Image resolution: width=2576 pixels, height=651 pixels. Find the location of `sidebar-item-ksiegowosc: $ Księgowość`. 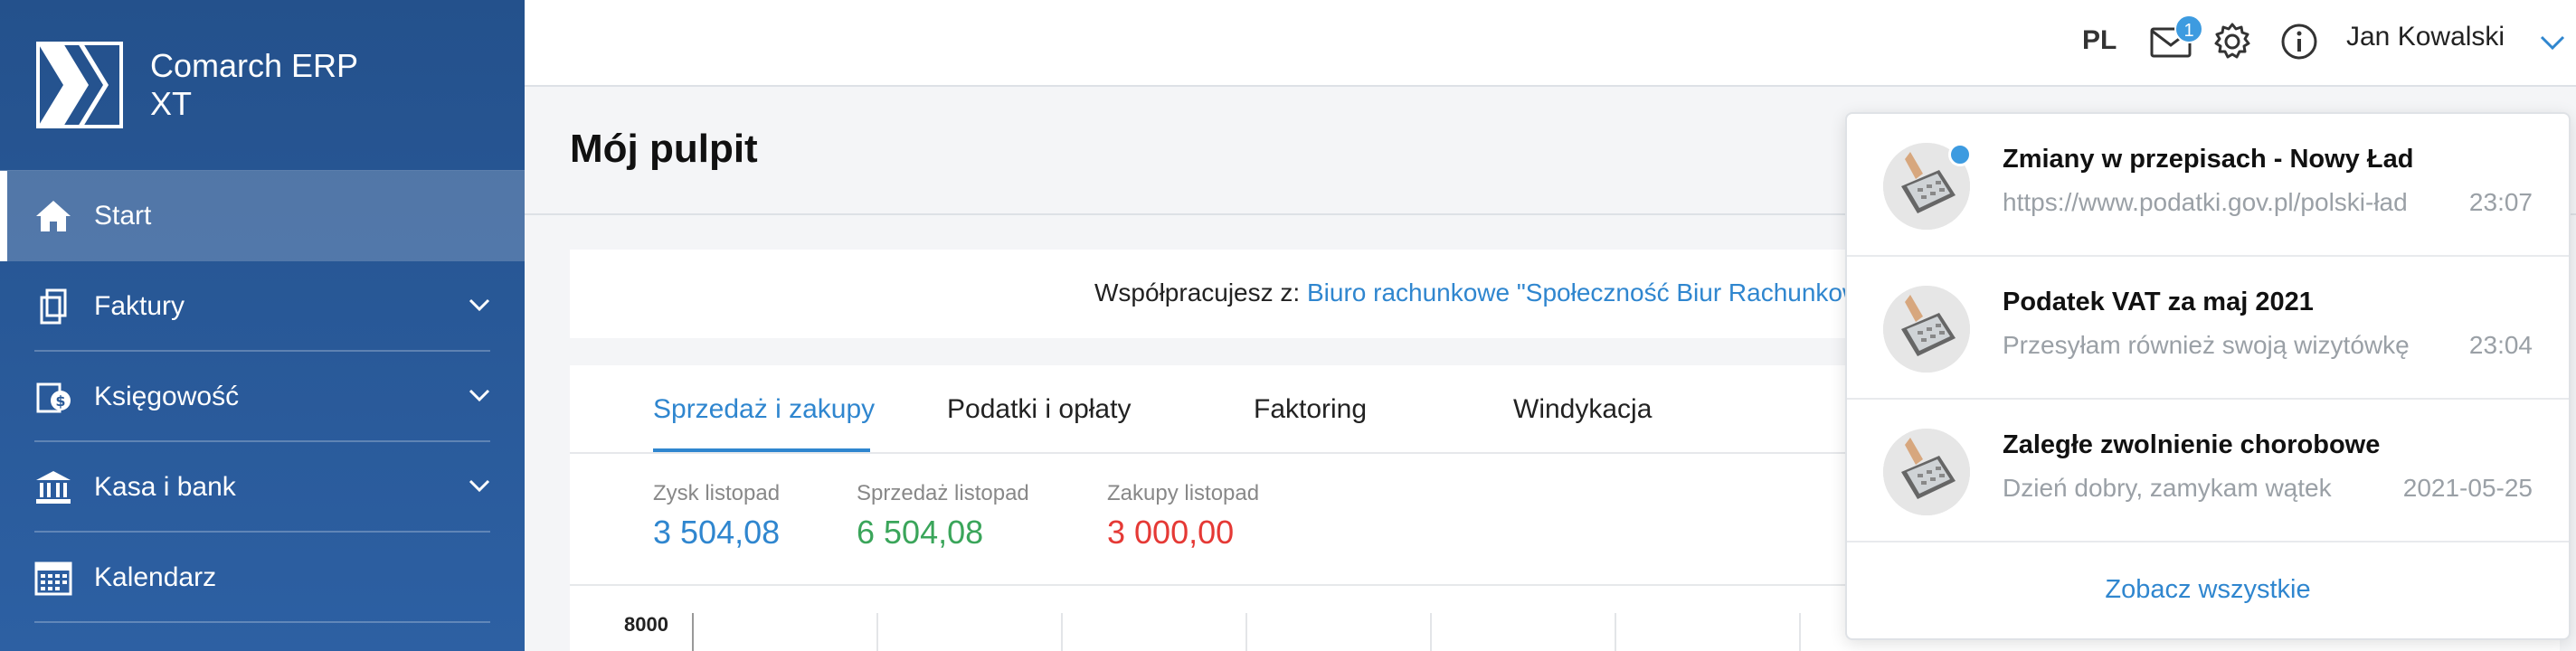

sidebar-item-ksiegowosc: $ Księgowość is located at coordinates (263, 397).